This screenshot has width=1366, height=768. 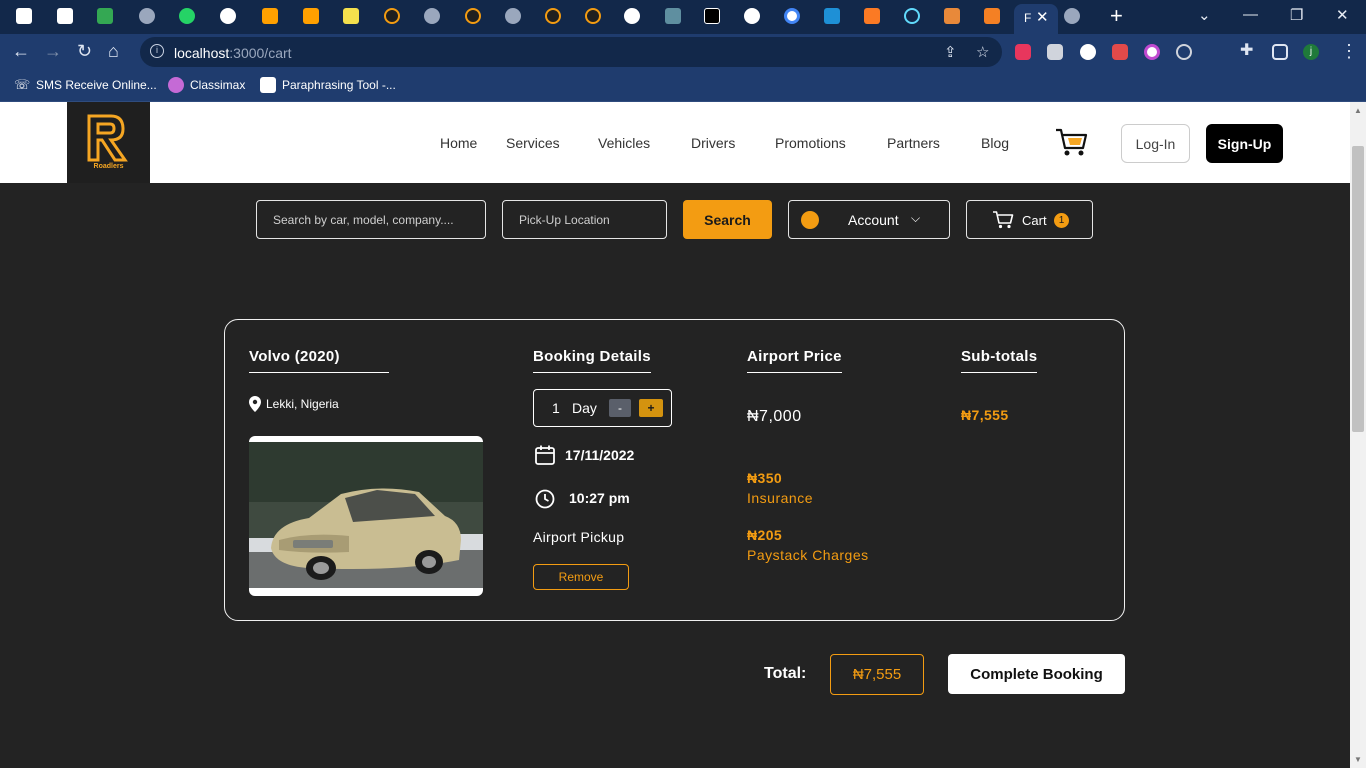 I want to click on browser-toolbar: ← → ↻ ⌂ i localhost:3000/cart ⇪ ☆ ✚ j ⋮, so click(x=683, y=52).